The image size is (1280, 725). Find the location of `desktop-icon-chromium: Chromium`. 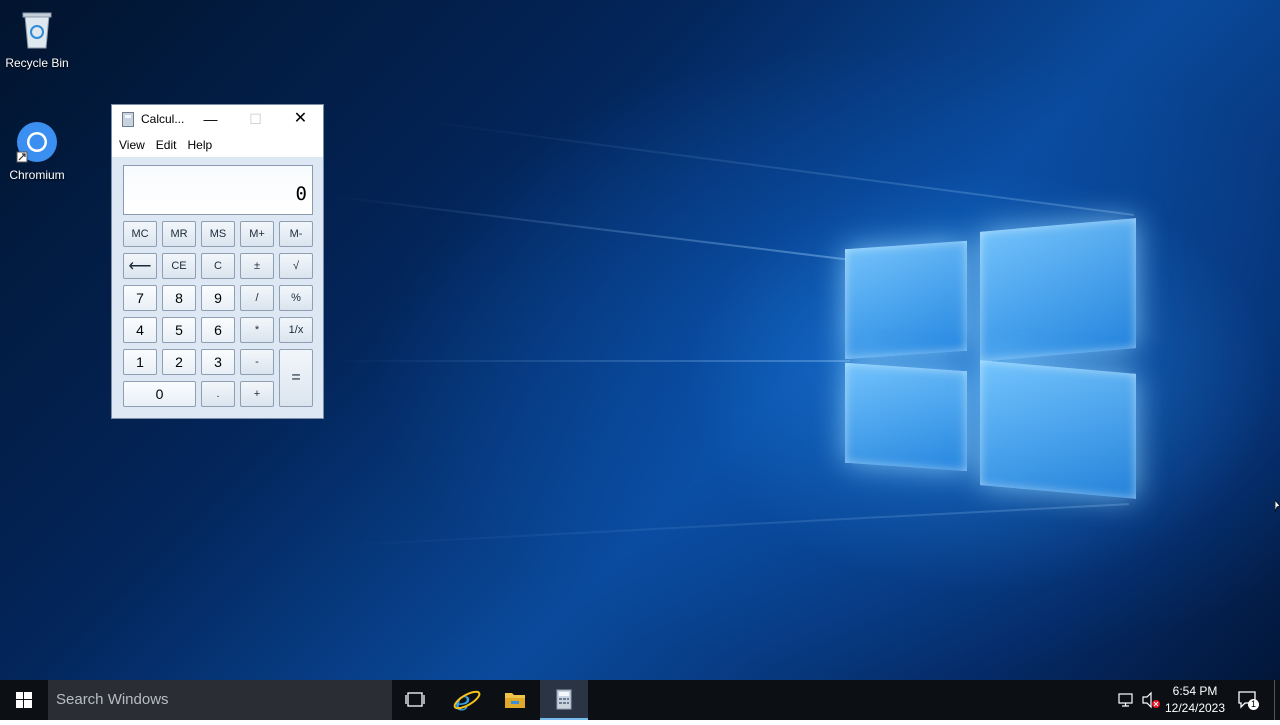

desktop-icon-chromium: Chromium is located at coordinates (37, 151).